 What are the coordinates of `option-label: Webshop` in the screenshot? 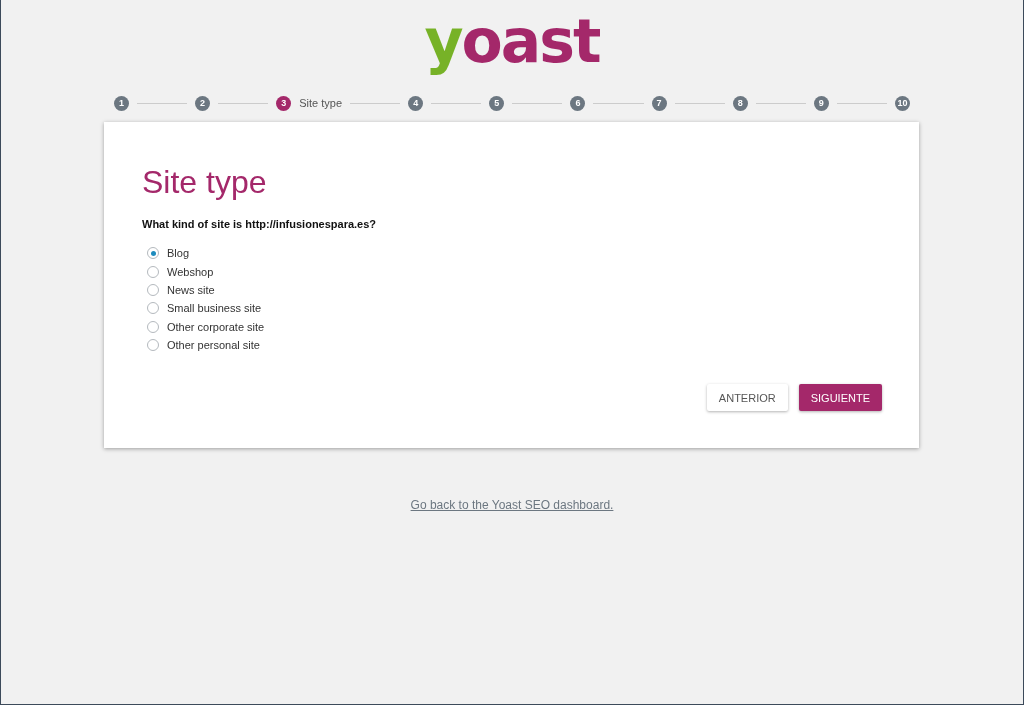 It's located at (190, 271).